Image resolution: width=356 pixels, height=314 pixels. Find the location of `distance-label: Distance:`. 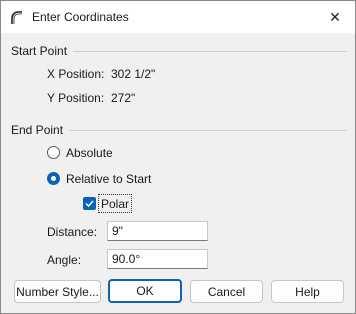

distance-label: Distance: is located at coordinates (72, 232).